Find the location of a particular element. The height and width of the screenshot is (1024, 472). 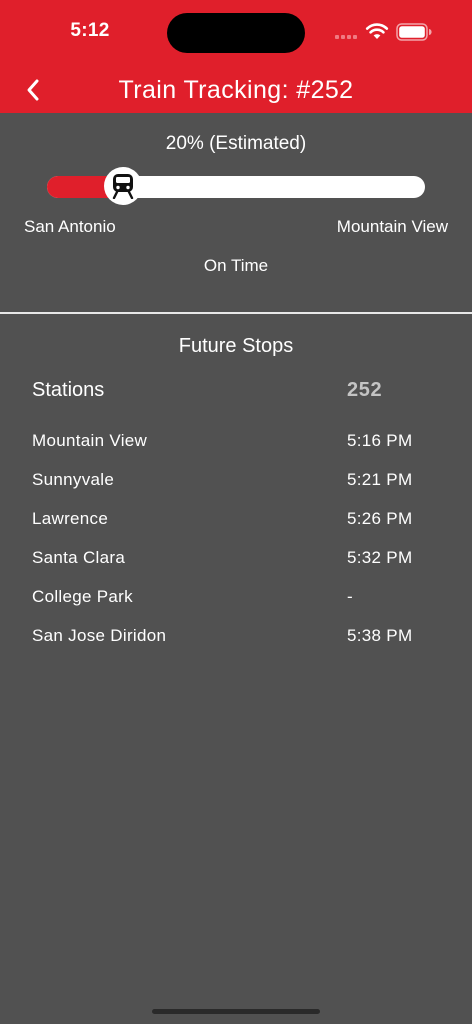

stop-arrival-time: 5:38 PM is located at coordinates (380, 635).